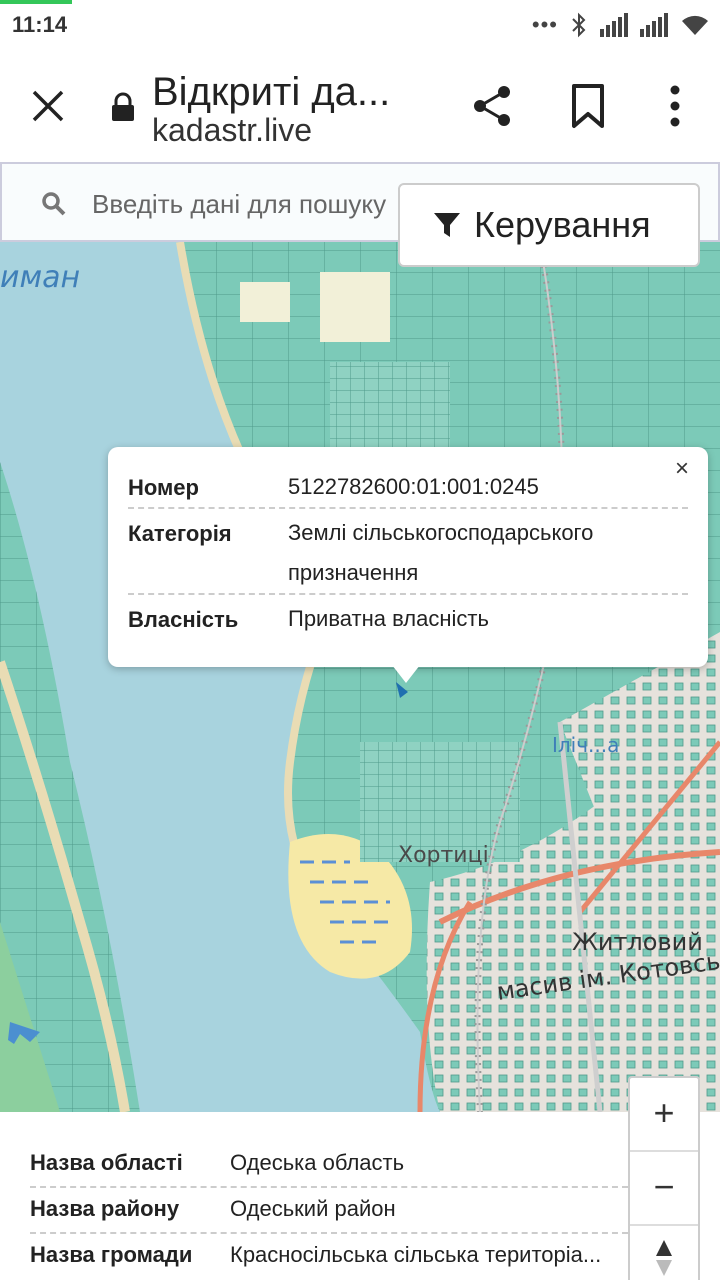  I want to click on bookmark-icon, so click(588, 106).